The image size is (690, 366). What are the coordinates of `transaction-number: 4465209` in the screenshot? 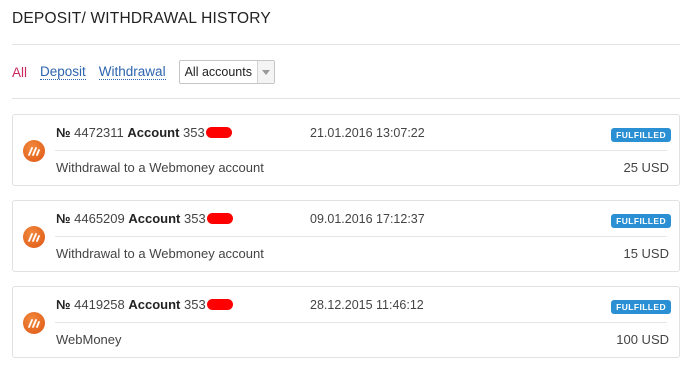 It's located at (99, 218).